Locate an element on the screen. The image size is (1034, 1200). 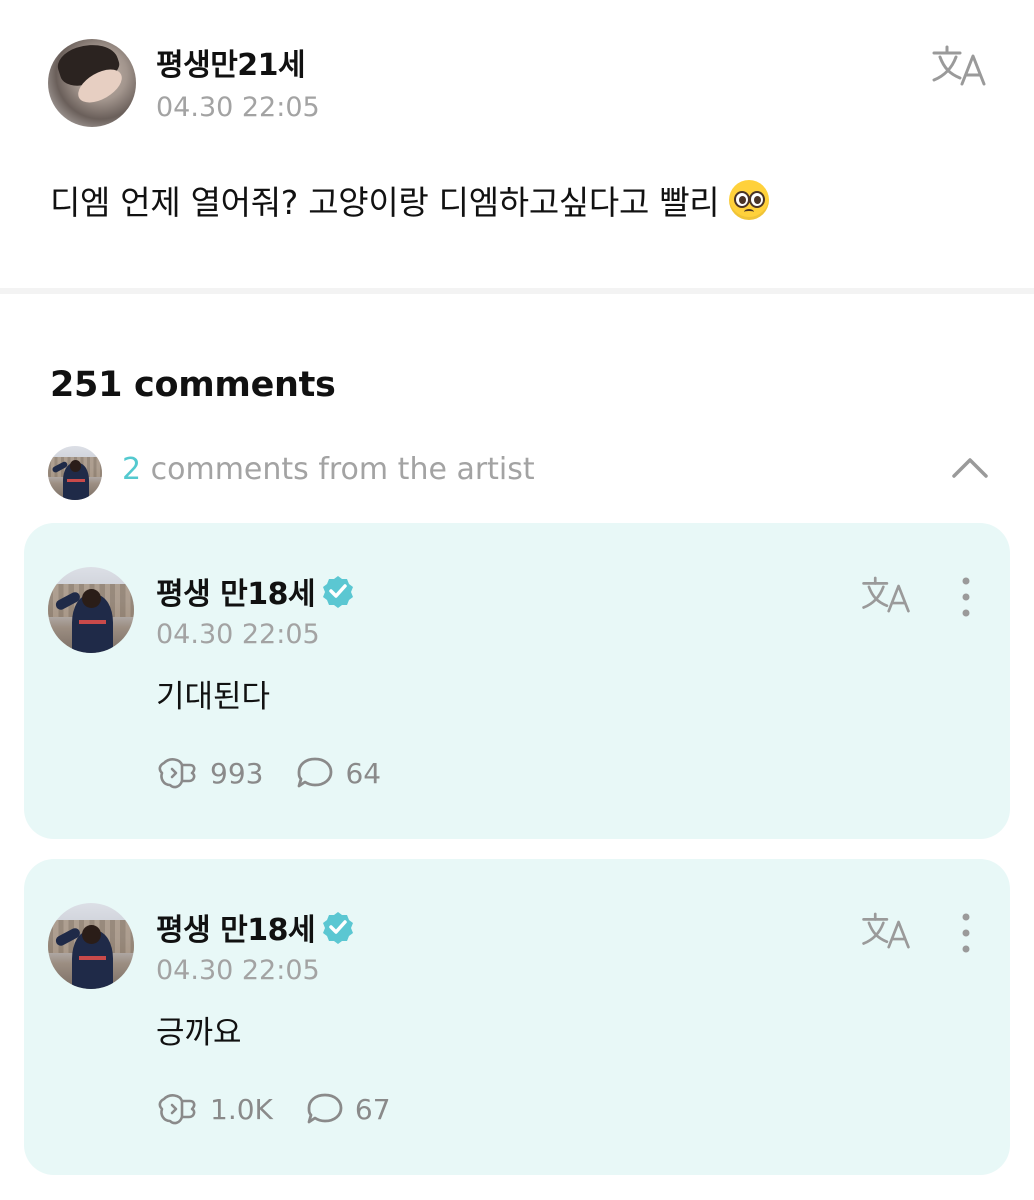
reply-button: 67 is located at coordinates (348, 1109).